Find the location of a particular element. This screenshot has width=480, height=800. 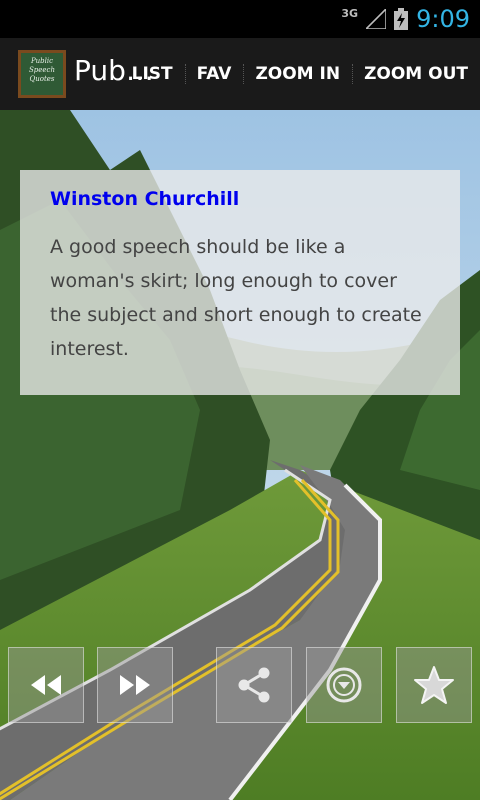

dropdown-button is located at coordinates (344, 685).